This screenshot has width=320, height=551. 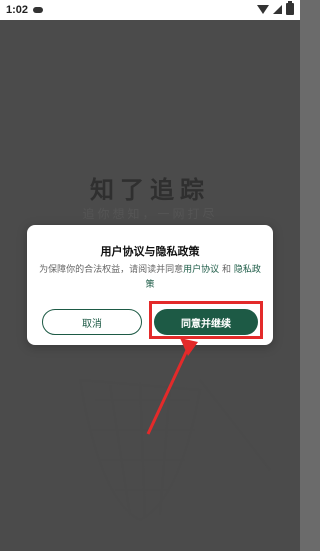 What do you see at coordinates (150, 189) in the screenshot?
I see `app-title: 知了追踪` at bounding box center [150, 189].